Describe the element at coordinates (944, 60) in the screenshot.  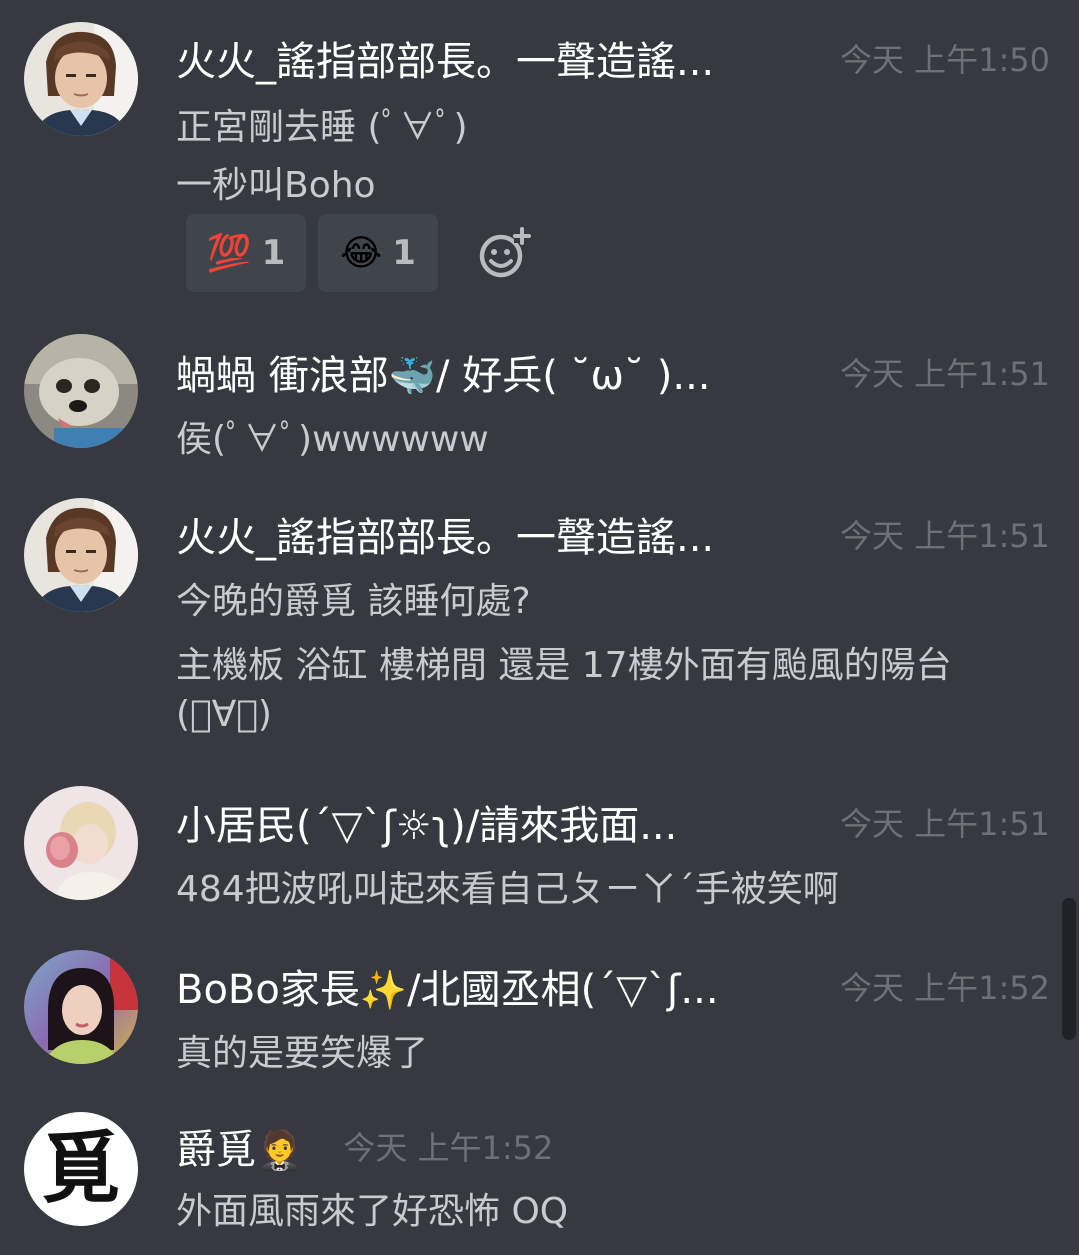
I see `timestamp: 今天 上午1:50` at that location.